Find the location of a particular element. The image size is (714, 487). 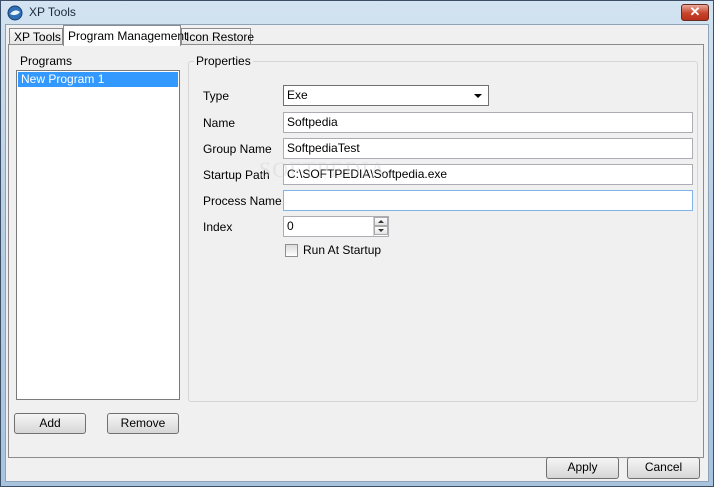

group-name-label: Group Name is located at coordinates (237, 149).